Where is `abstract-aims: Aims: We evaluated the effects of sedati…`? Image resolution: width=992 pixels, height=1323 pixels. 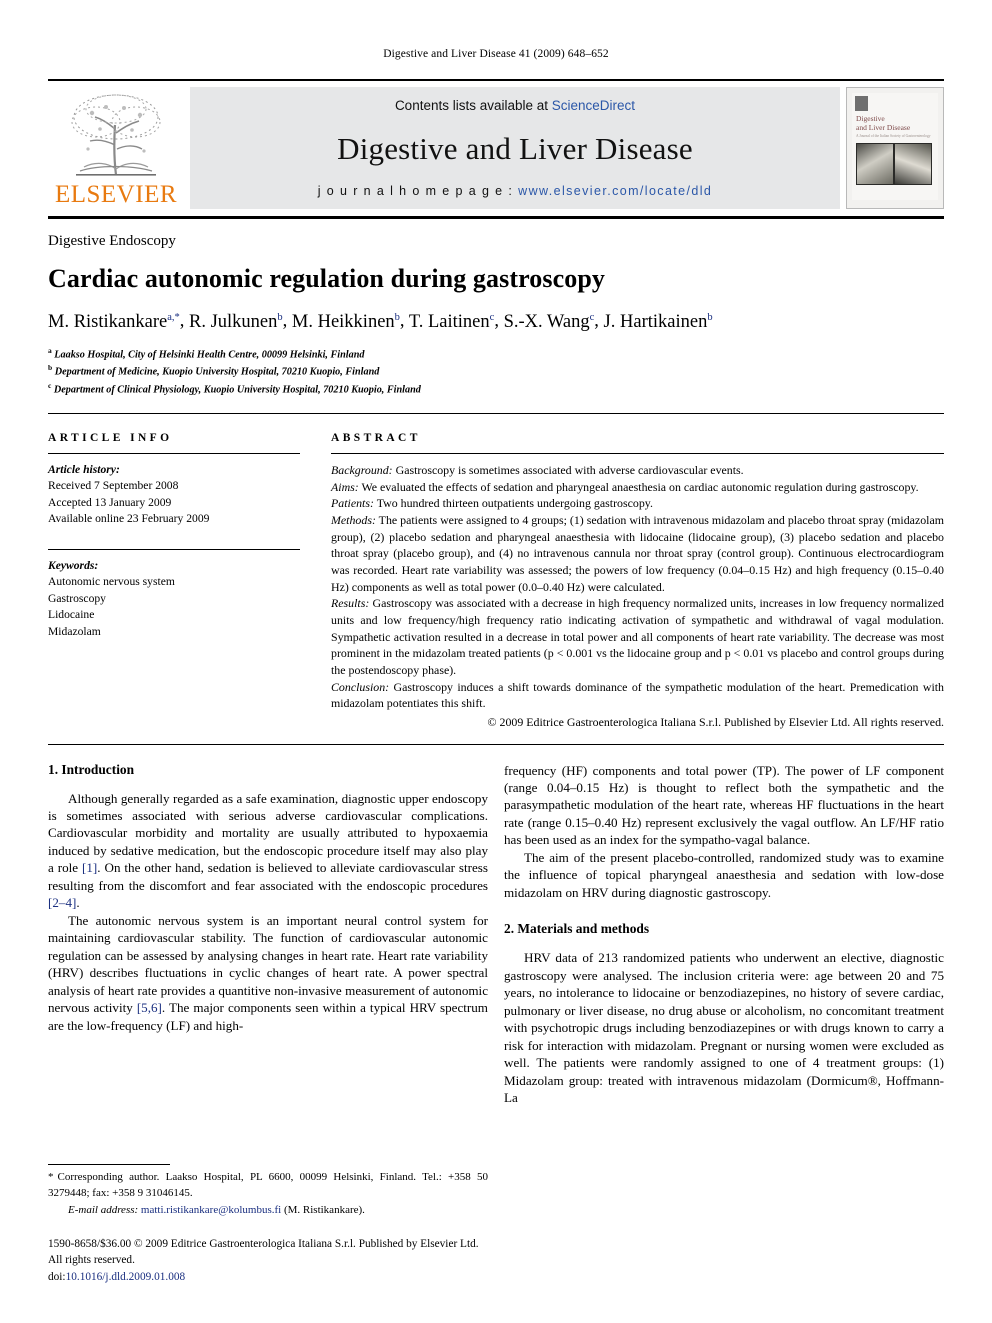 abstract-aims: Aims: We evaluated the effects of sedati… is located at coordinates (637, 487).